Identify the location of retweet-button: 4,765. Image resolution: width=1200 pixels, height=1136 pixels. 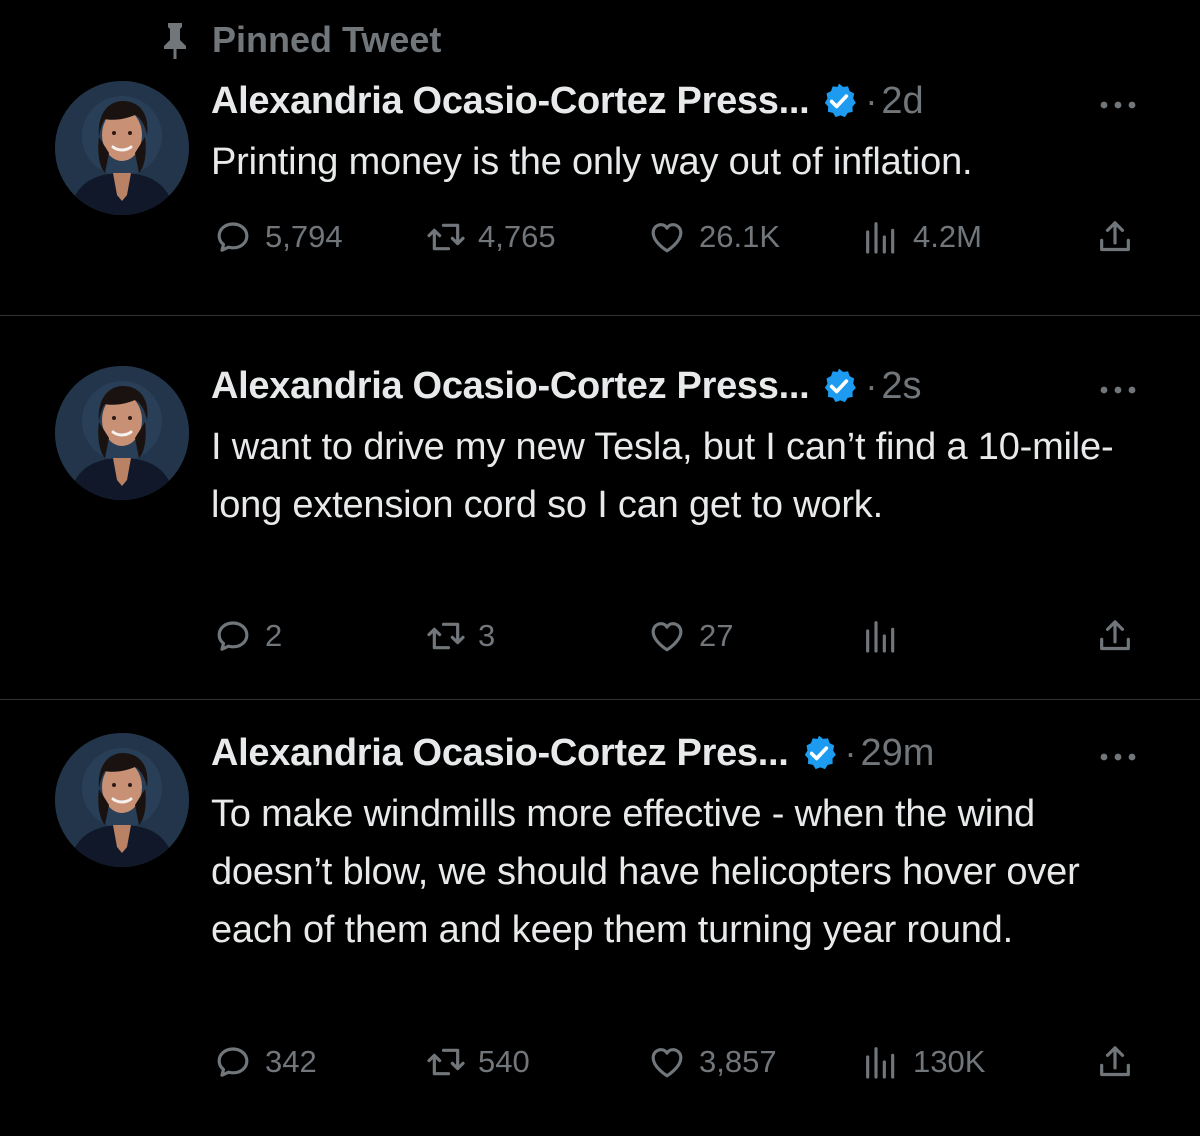
(491, 237).